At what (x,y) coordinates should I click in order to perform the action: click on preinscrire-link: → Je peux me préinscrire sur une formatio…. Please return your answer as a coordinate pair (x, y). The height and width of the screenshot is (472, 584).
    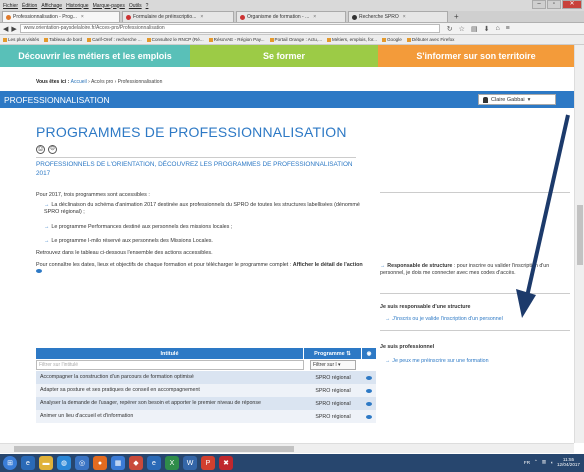
    Looking at the image, I should click on (437, 361).